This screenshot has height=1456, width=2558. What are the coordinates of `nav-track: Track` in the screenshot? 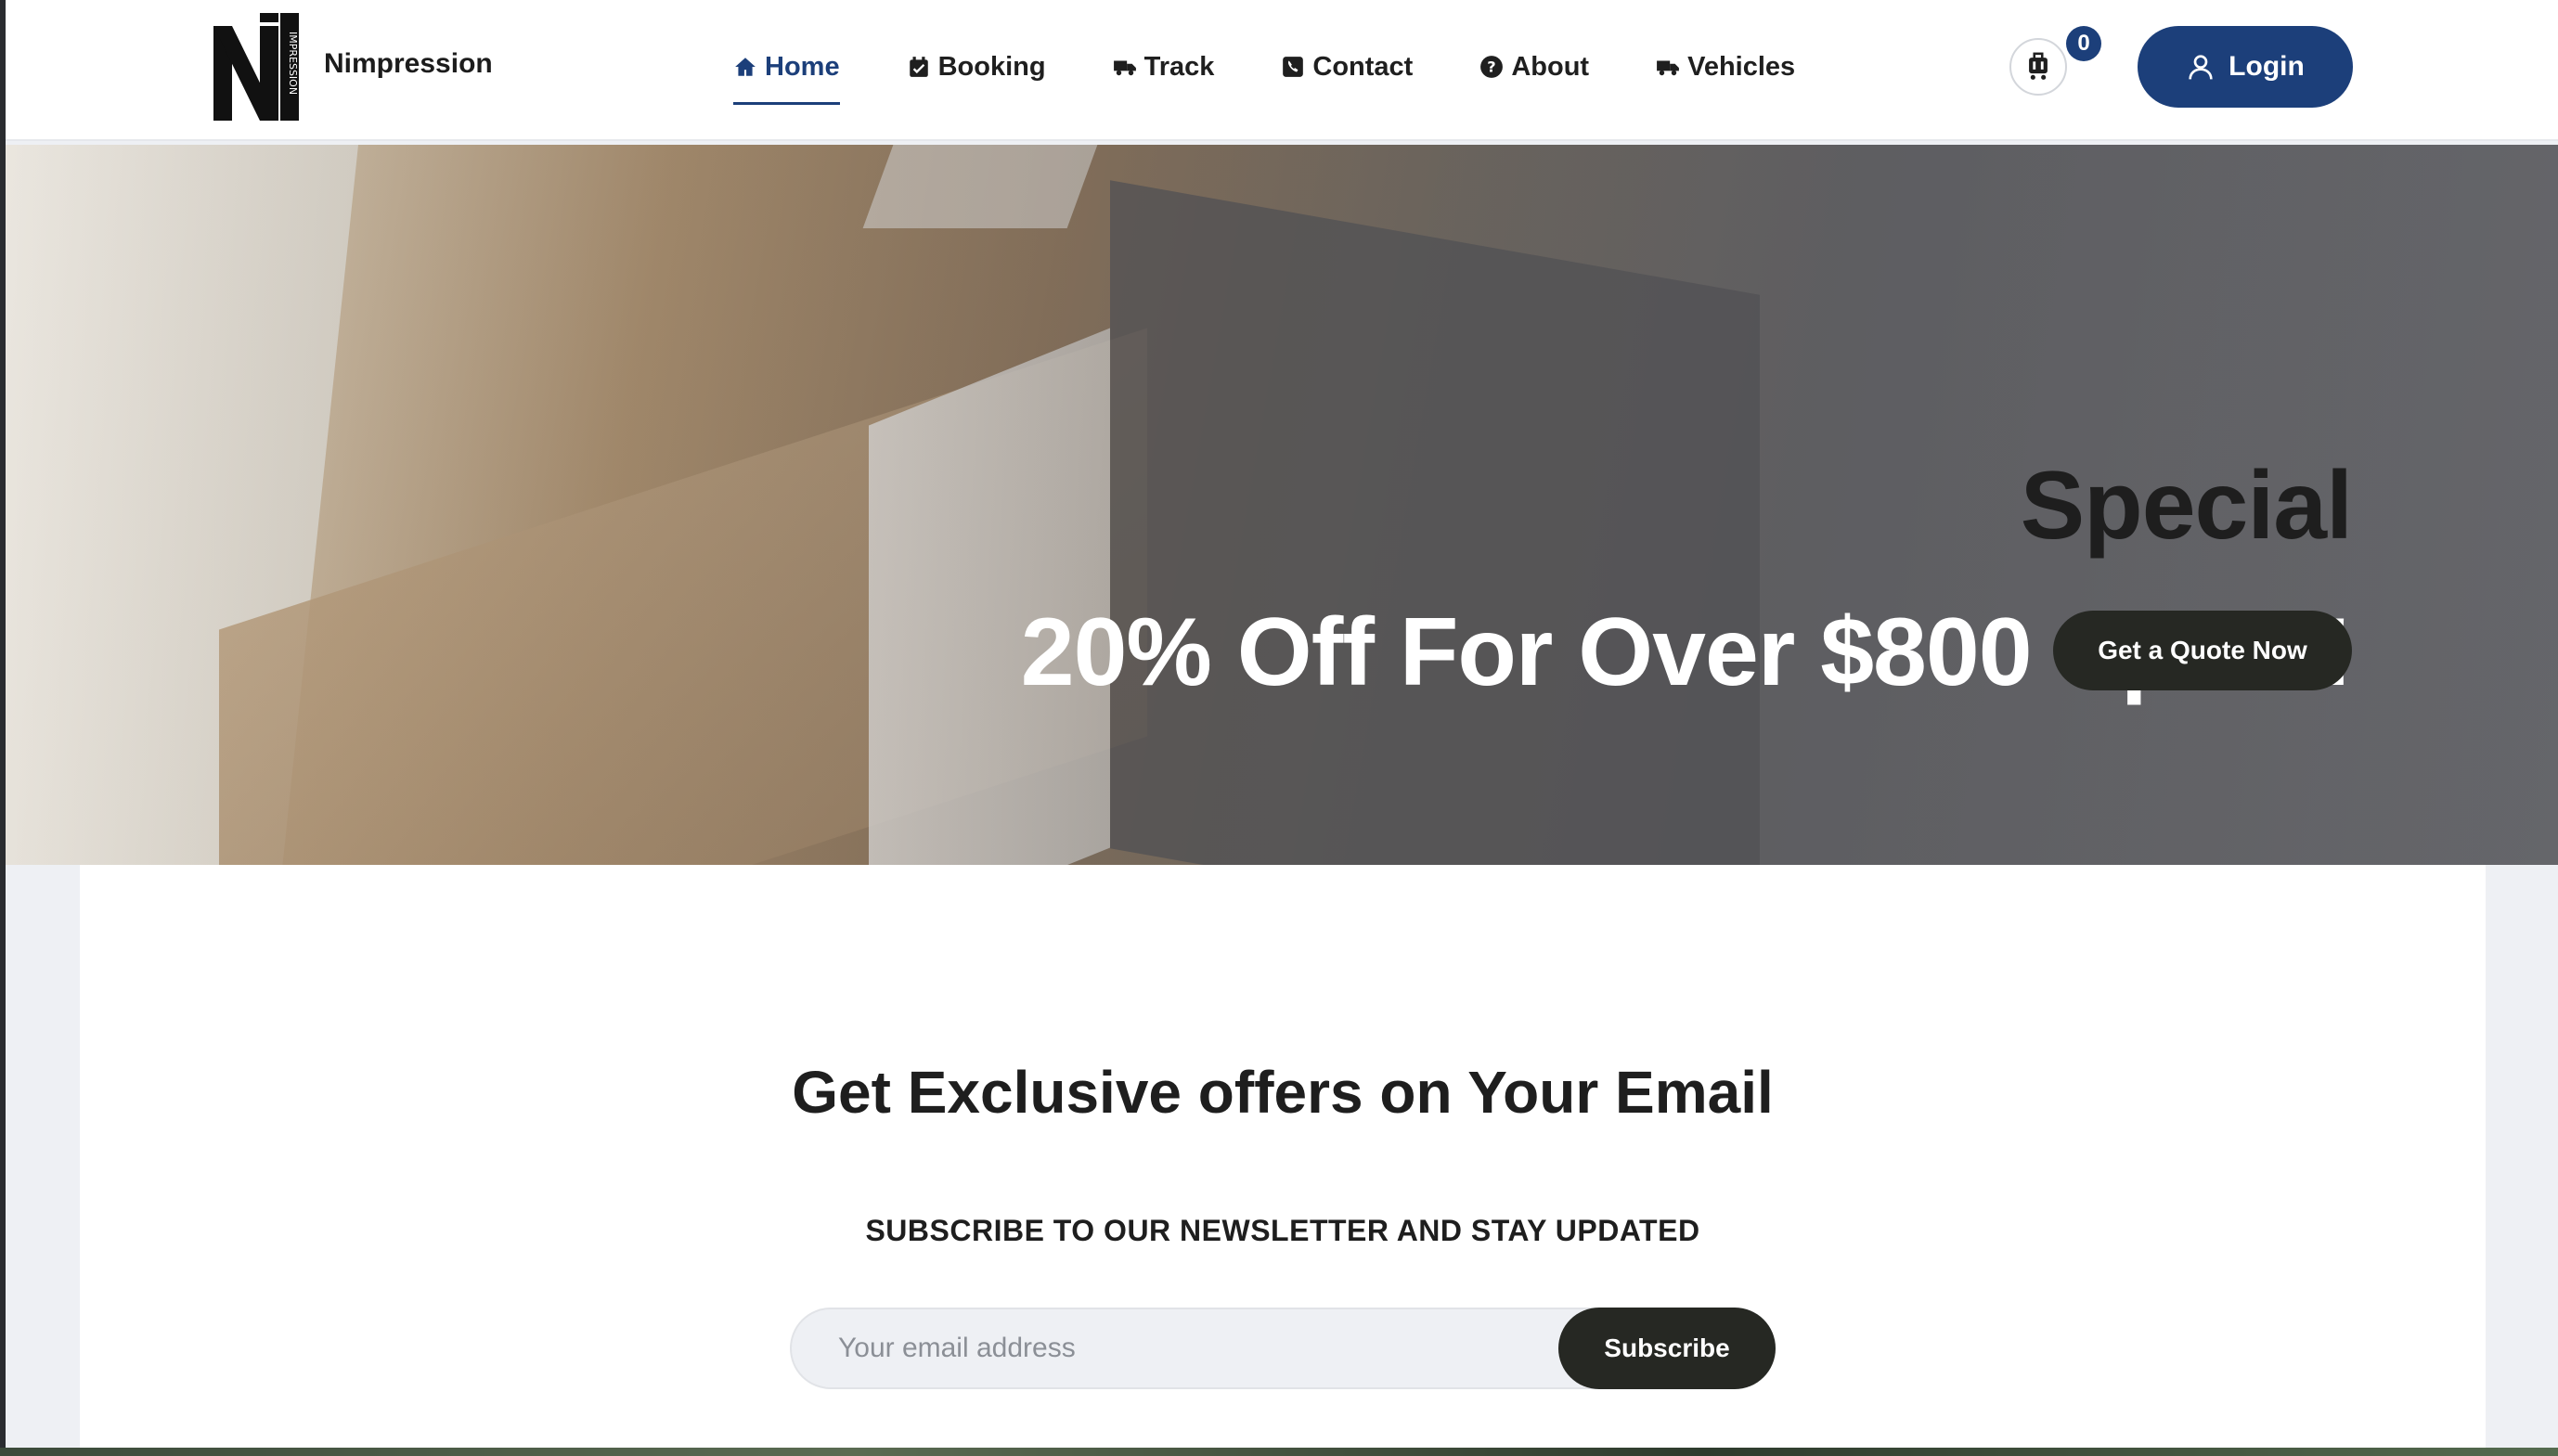 It's located at (1164, 67).